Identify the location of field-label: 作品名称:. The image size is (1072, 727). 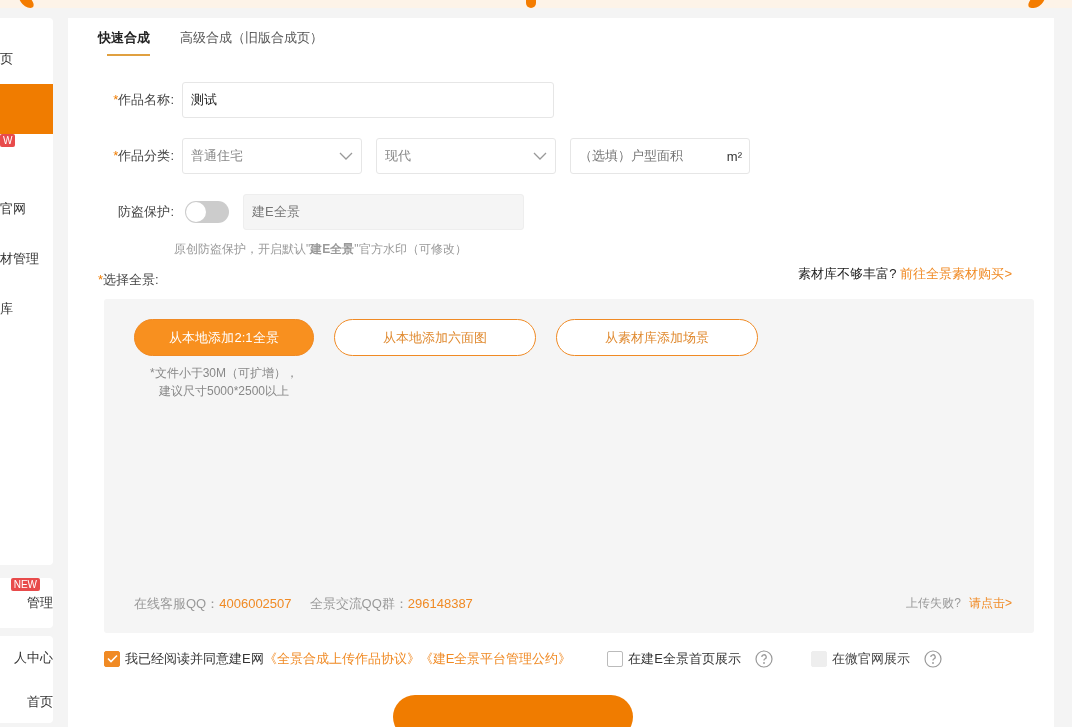
(146, 99).